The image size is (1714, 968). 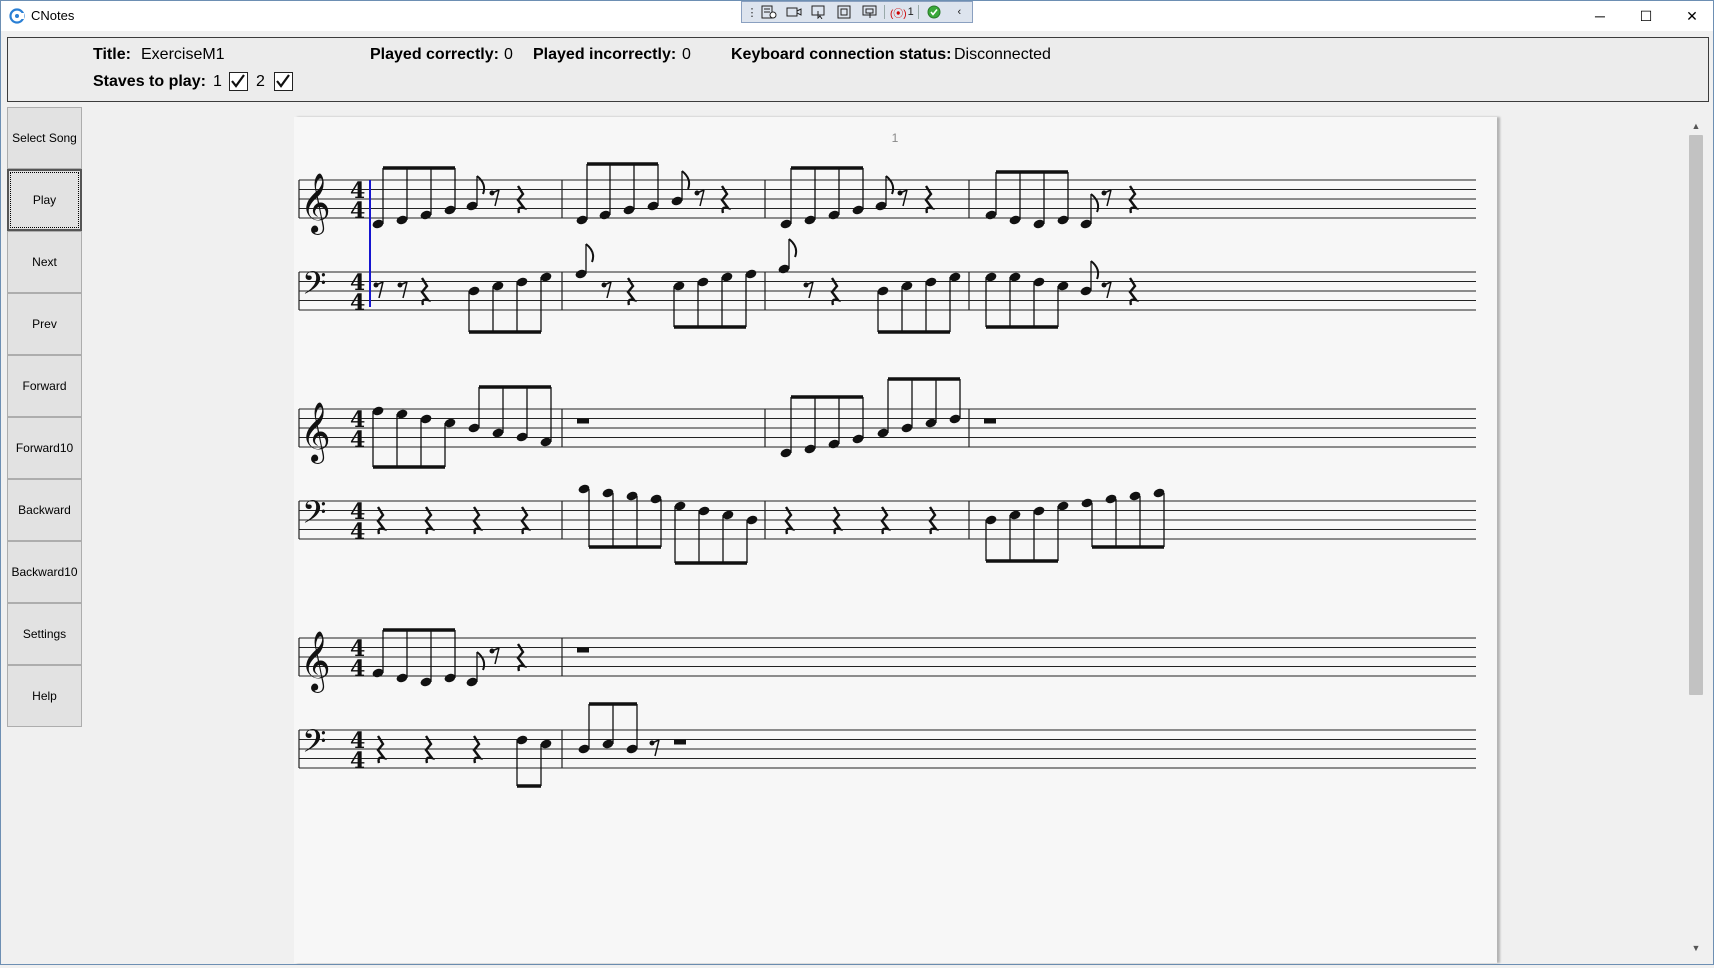 What do you see at coordinates (605, 54) in the screenshot?
I see `played-incorrectly-label: Played incorrectly:` at bounding box center [605, 54].